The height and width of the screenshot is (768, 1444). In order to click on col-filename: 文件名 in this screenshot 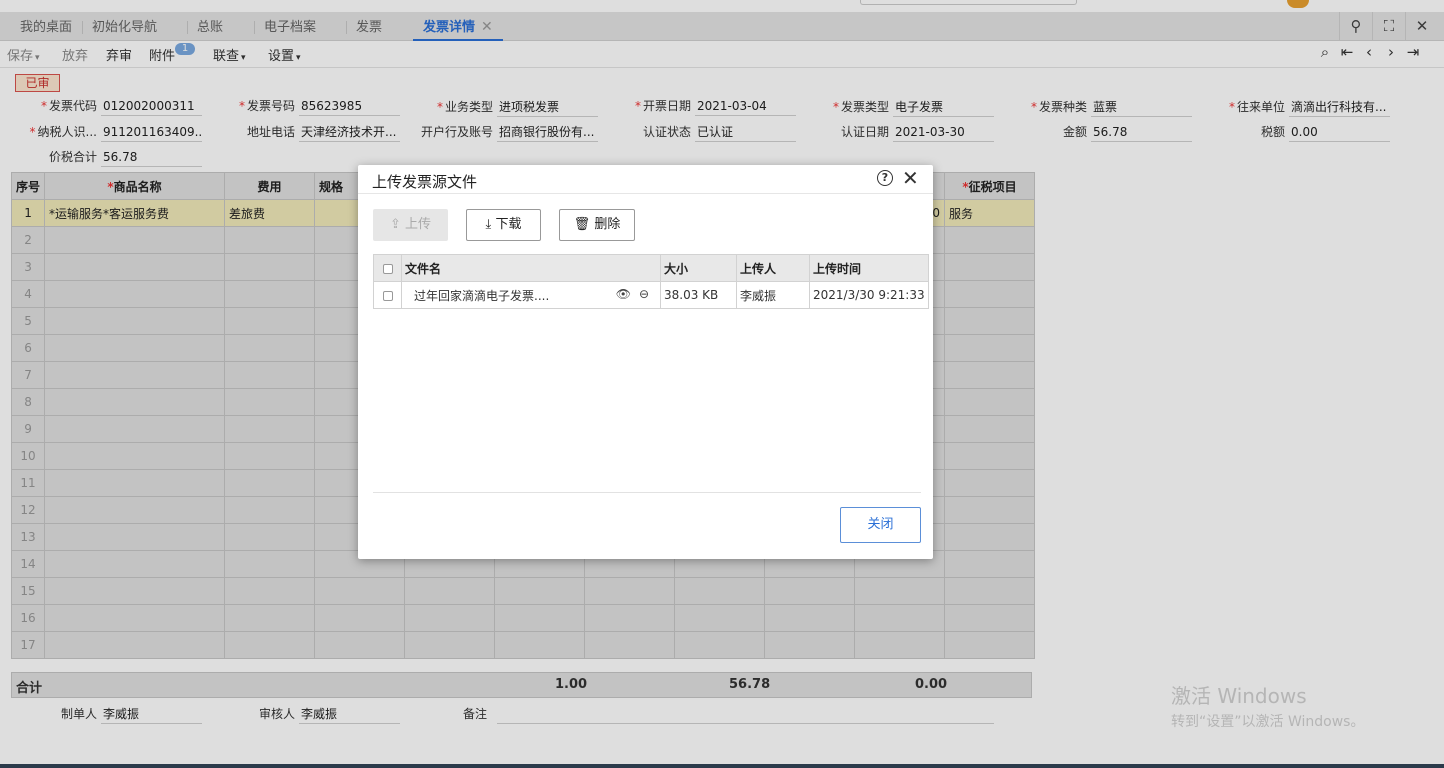, I will do `click(531, 268)`.